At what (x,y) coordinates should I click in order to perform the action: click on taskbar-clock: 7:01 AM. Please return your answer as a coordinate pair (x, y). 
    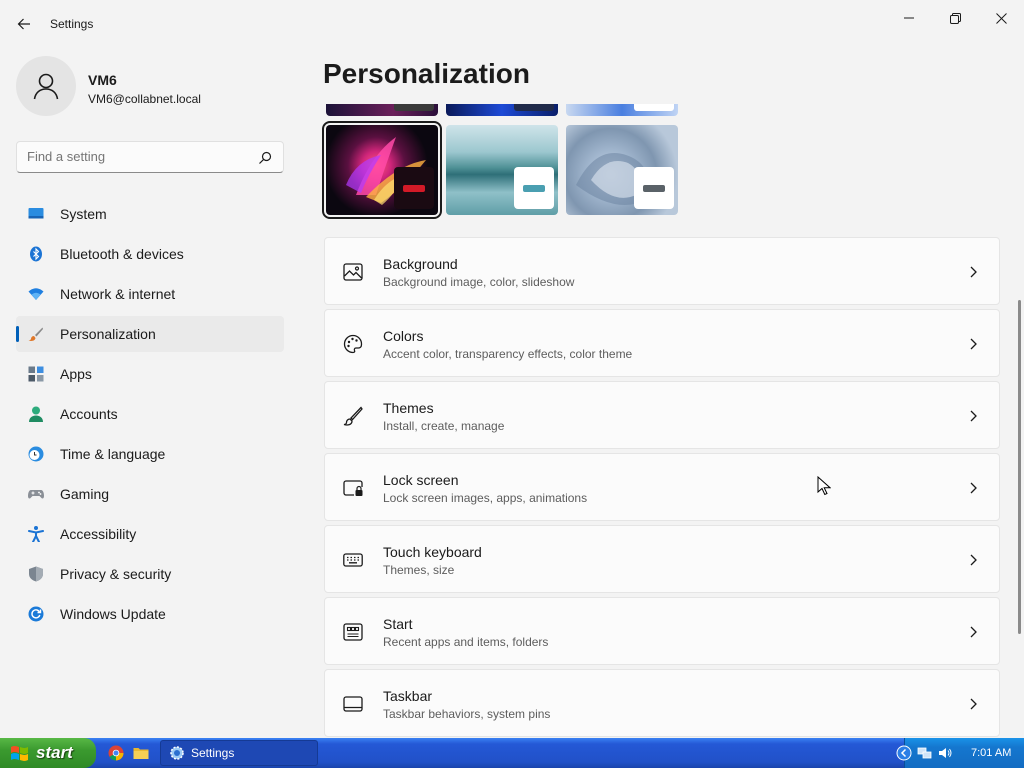
    Looking at the image, I should click on (991, 753).